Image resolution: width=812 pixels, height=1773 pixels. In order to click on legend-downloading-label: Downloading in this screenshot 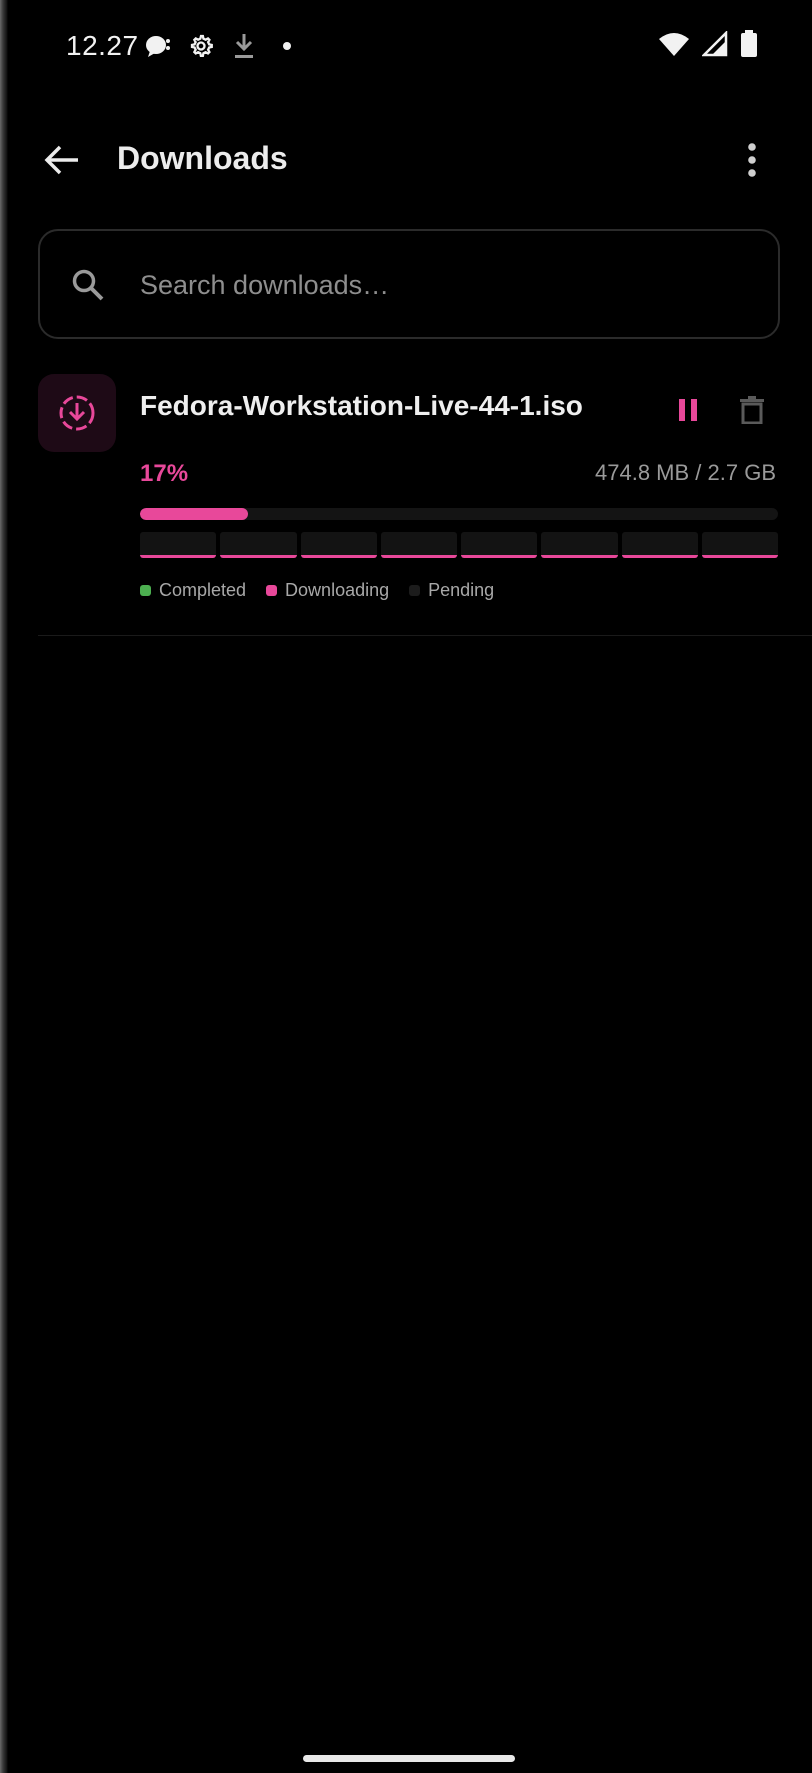, I will do `click(337, 590)`.